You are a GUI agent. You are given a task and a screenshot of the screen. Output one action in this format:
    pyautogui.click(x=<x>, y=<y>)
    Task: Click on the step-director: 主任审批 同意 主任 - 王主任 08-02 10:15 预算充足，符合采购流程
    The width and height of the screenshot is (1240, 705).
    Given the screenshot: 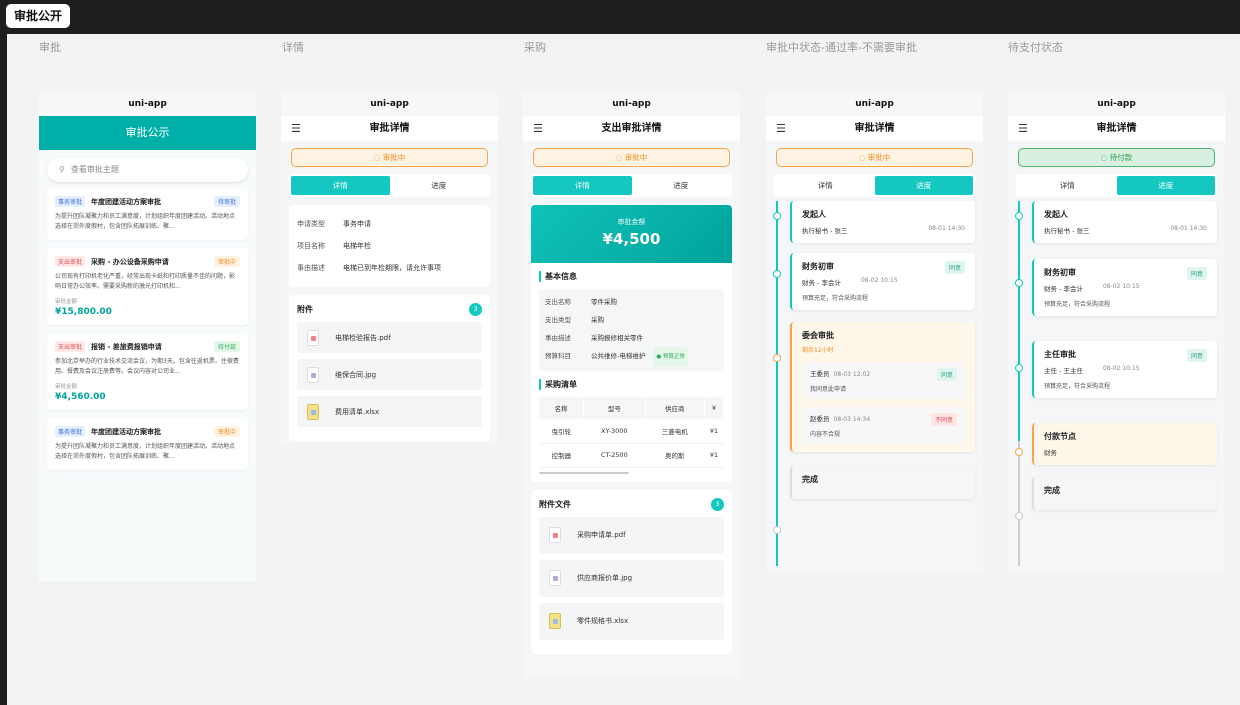 What is the action you would take?
    pyautogui.click(x=1124, y=369)
    